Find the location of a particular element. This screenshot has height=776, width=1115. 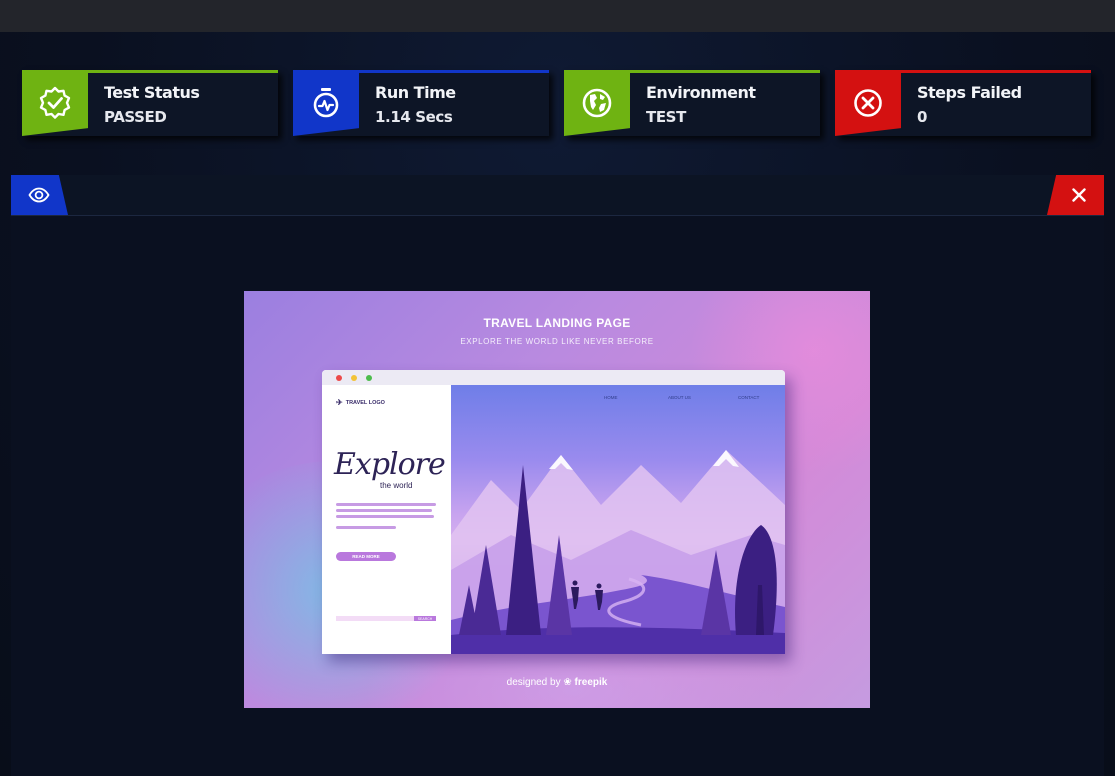

image-title: TRAVEL LANDING PAGE is located at coordinates (557, 323).